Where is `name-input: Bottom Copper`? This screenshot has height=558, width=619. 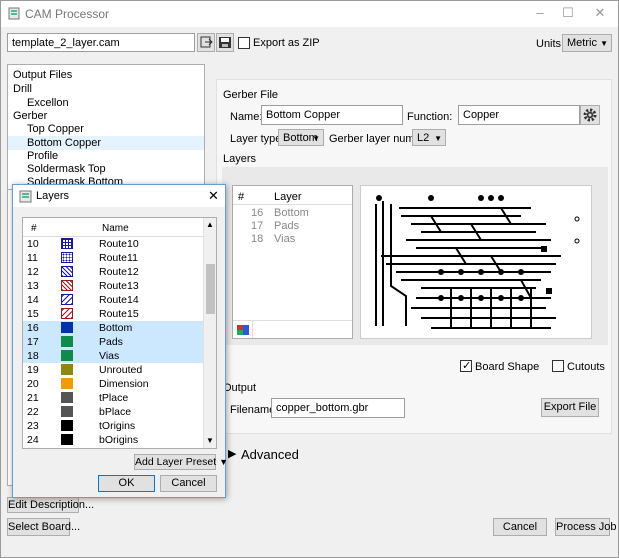
name-input: Bottom Copper is located at coordinates (332, 115).